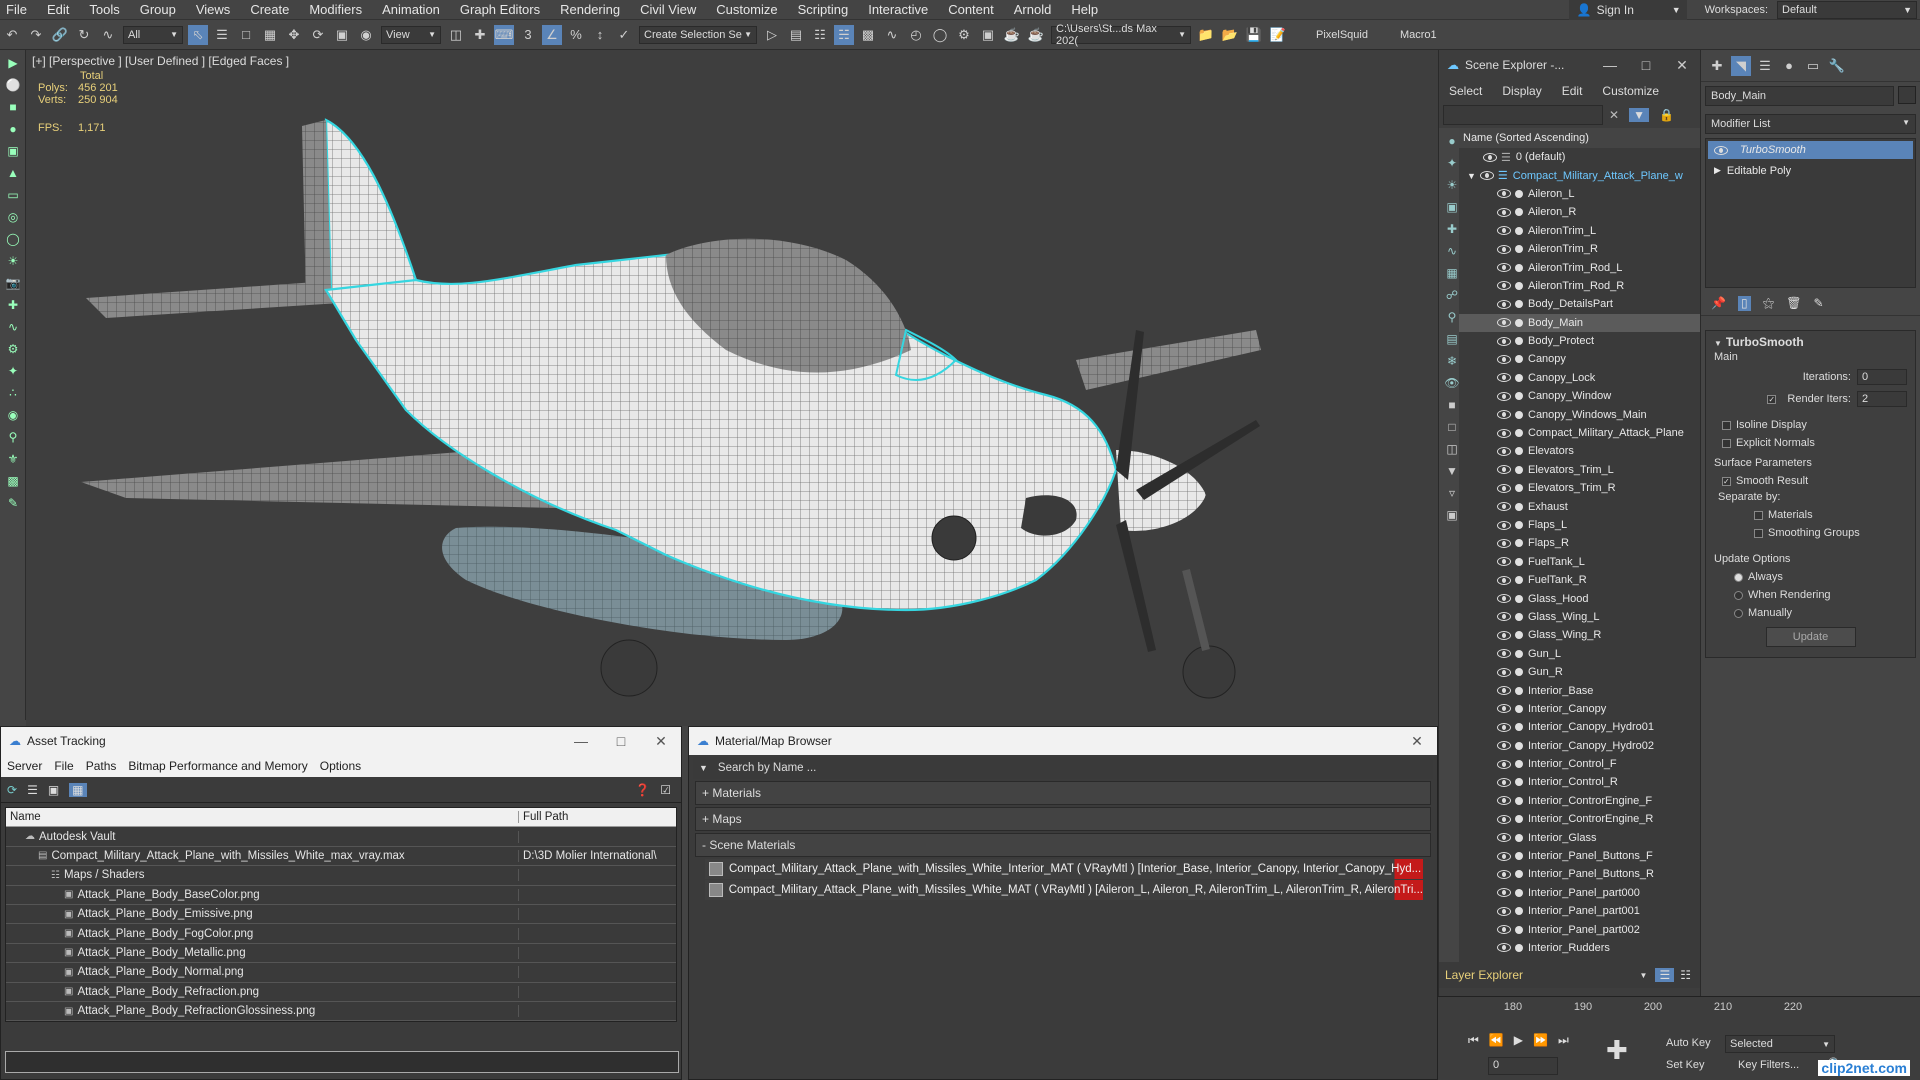 The height and width of the screenshot is (1080, 1920). I want to click on keyboard-shortcut-icon: ⌨, so click(504, 34).